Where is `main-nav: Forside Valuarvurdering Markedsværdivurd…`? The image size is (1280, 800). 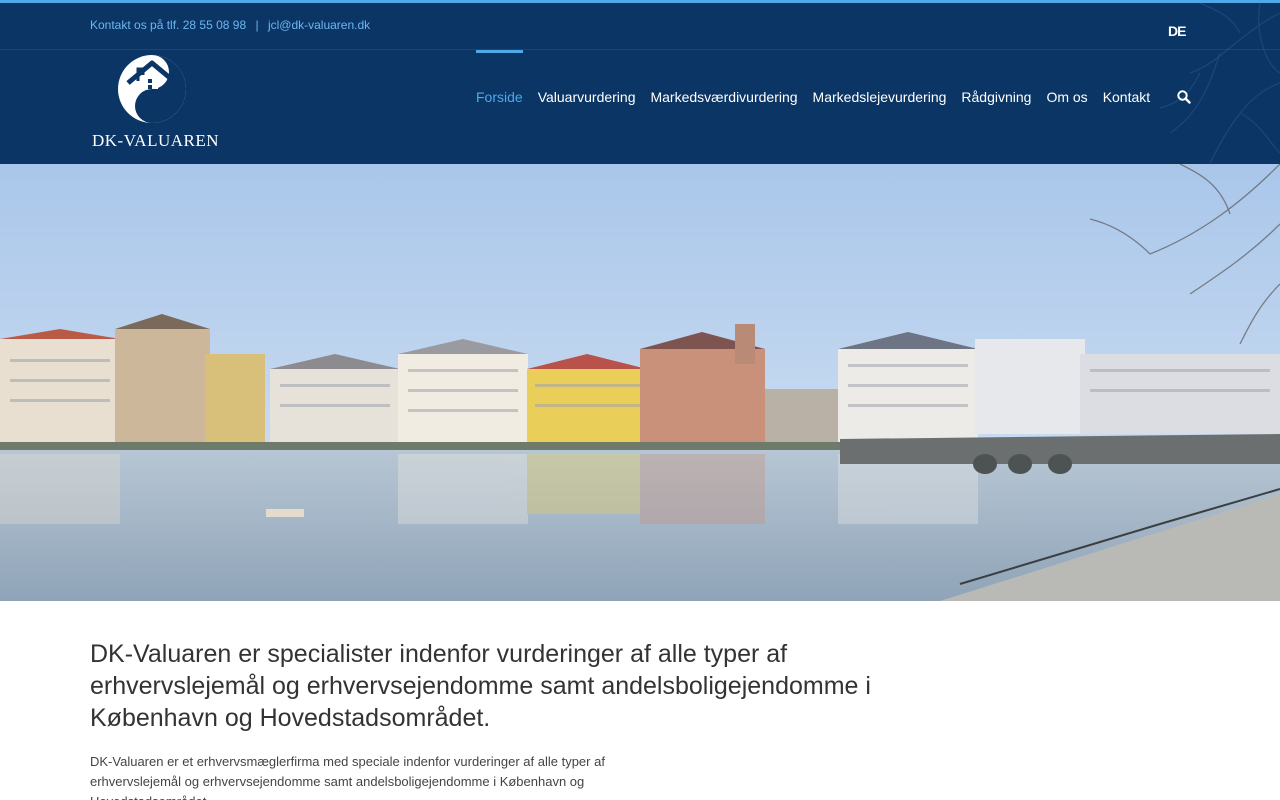 main-nav: Forside Valuarvurdering Markedsværdivurd… is located at coordinates (817, 97).